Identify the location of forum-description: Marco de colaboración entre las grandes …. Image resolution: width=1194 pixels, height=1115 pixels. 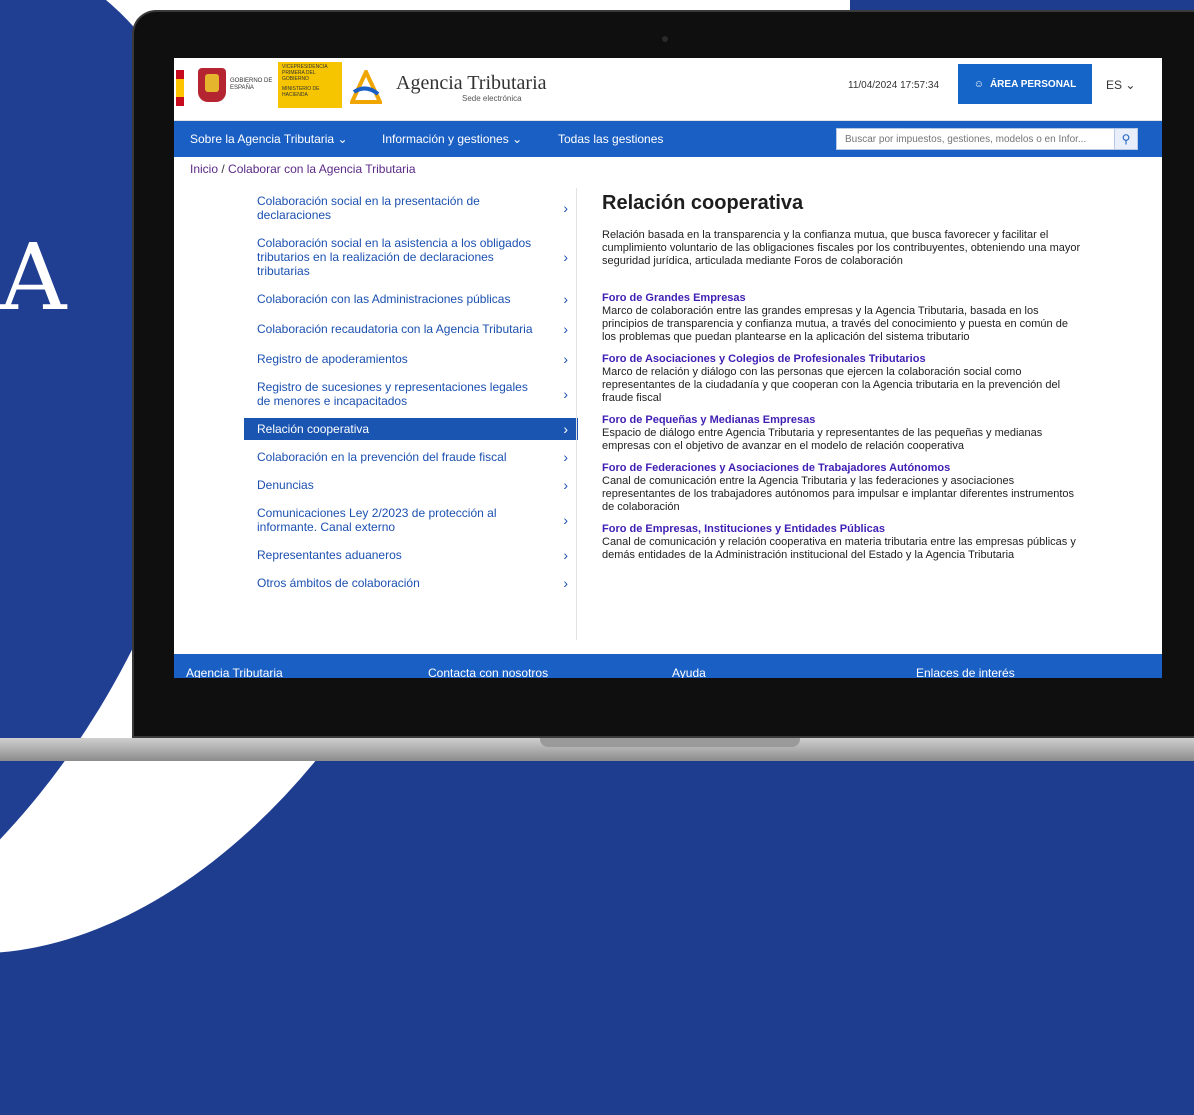
(835, 324).